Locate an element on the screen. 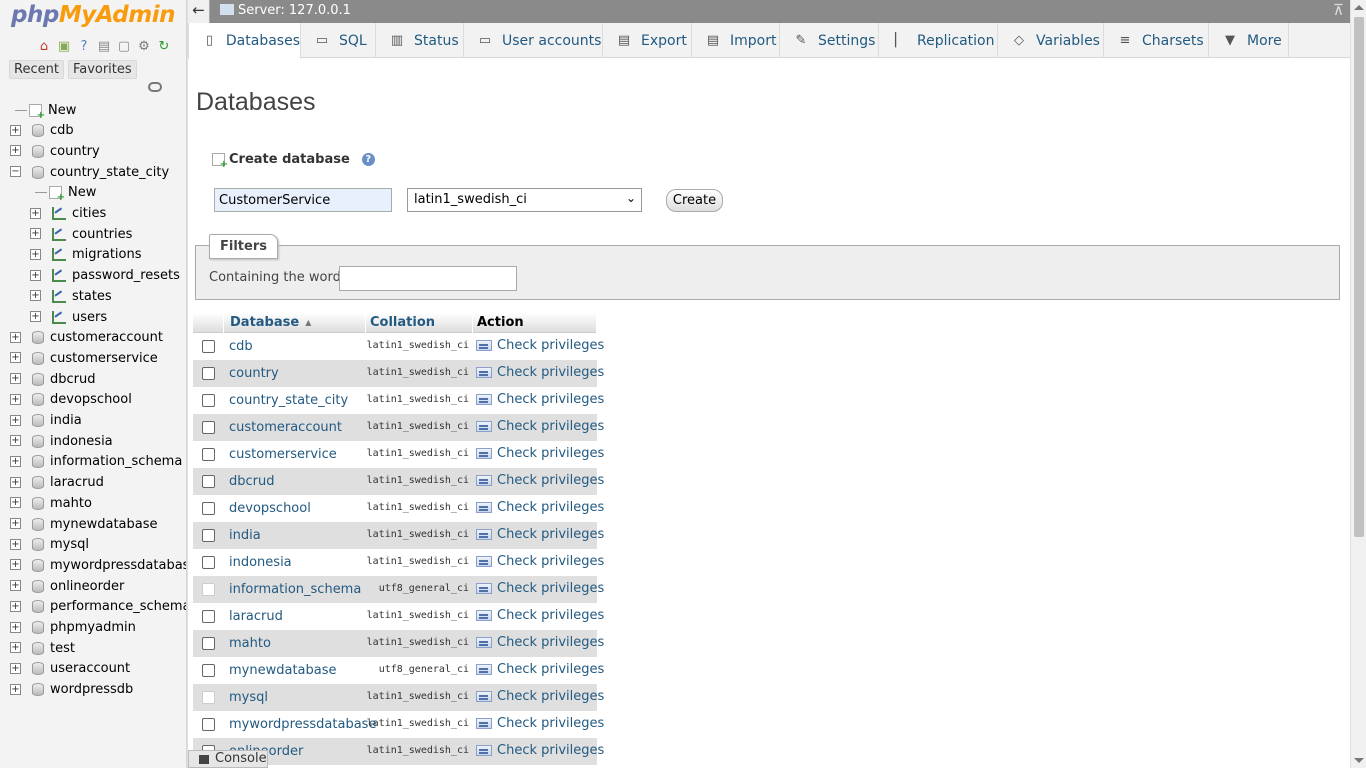  tree-item: + laracrud is located at coordinates (57, 483).